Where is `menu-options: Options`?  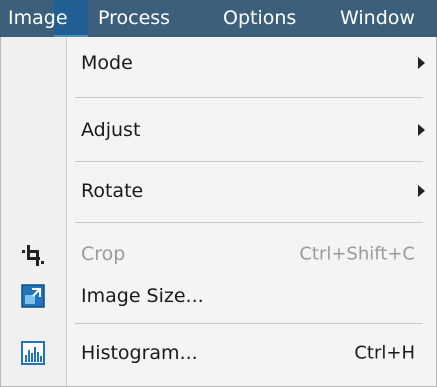
menu-options: Options is located at coordinates (259, 18).